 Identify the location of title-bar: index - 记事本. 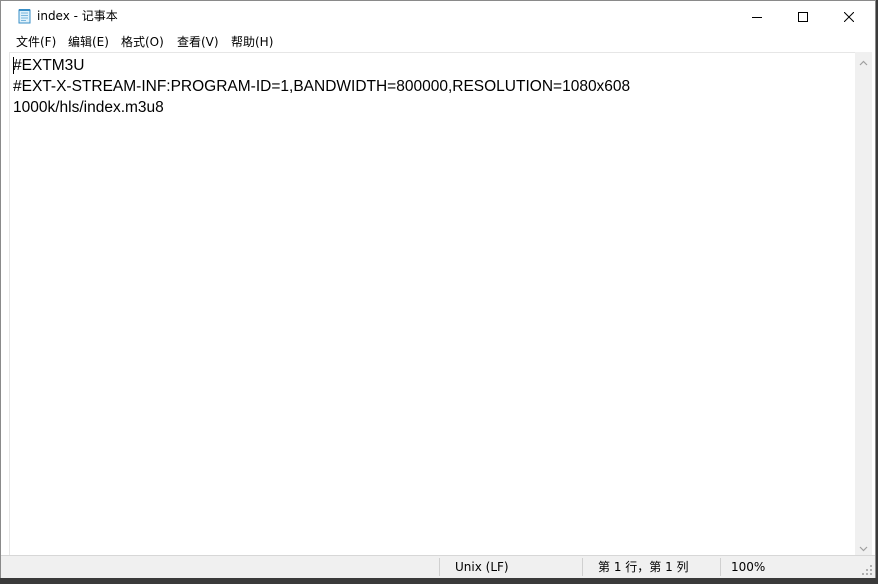
(438, 16).